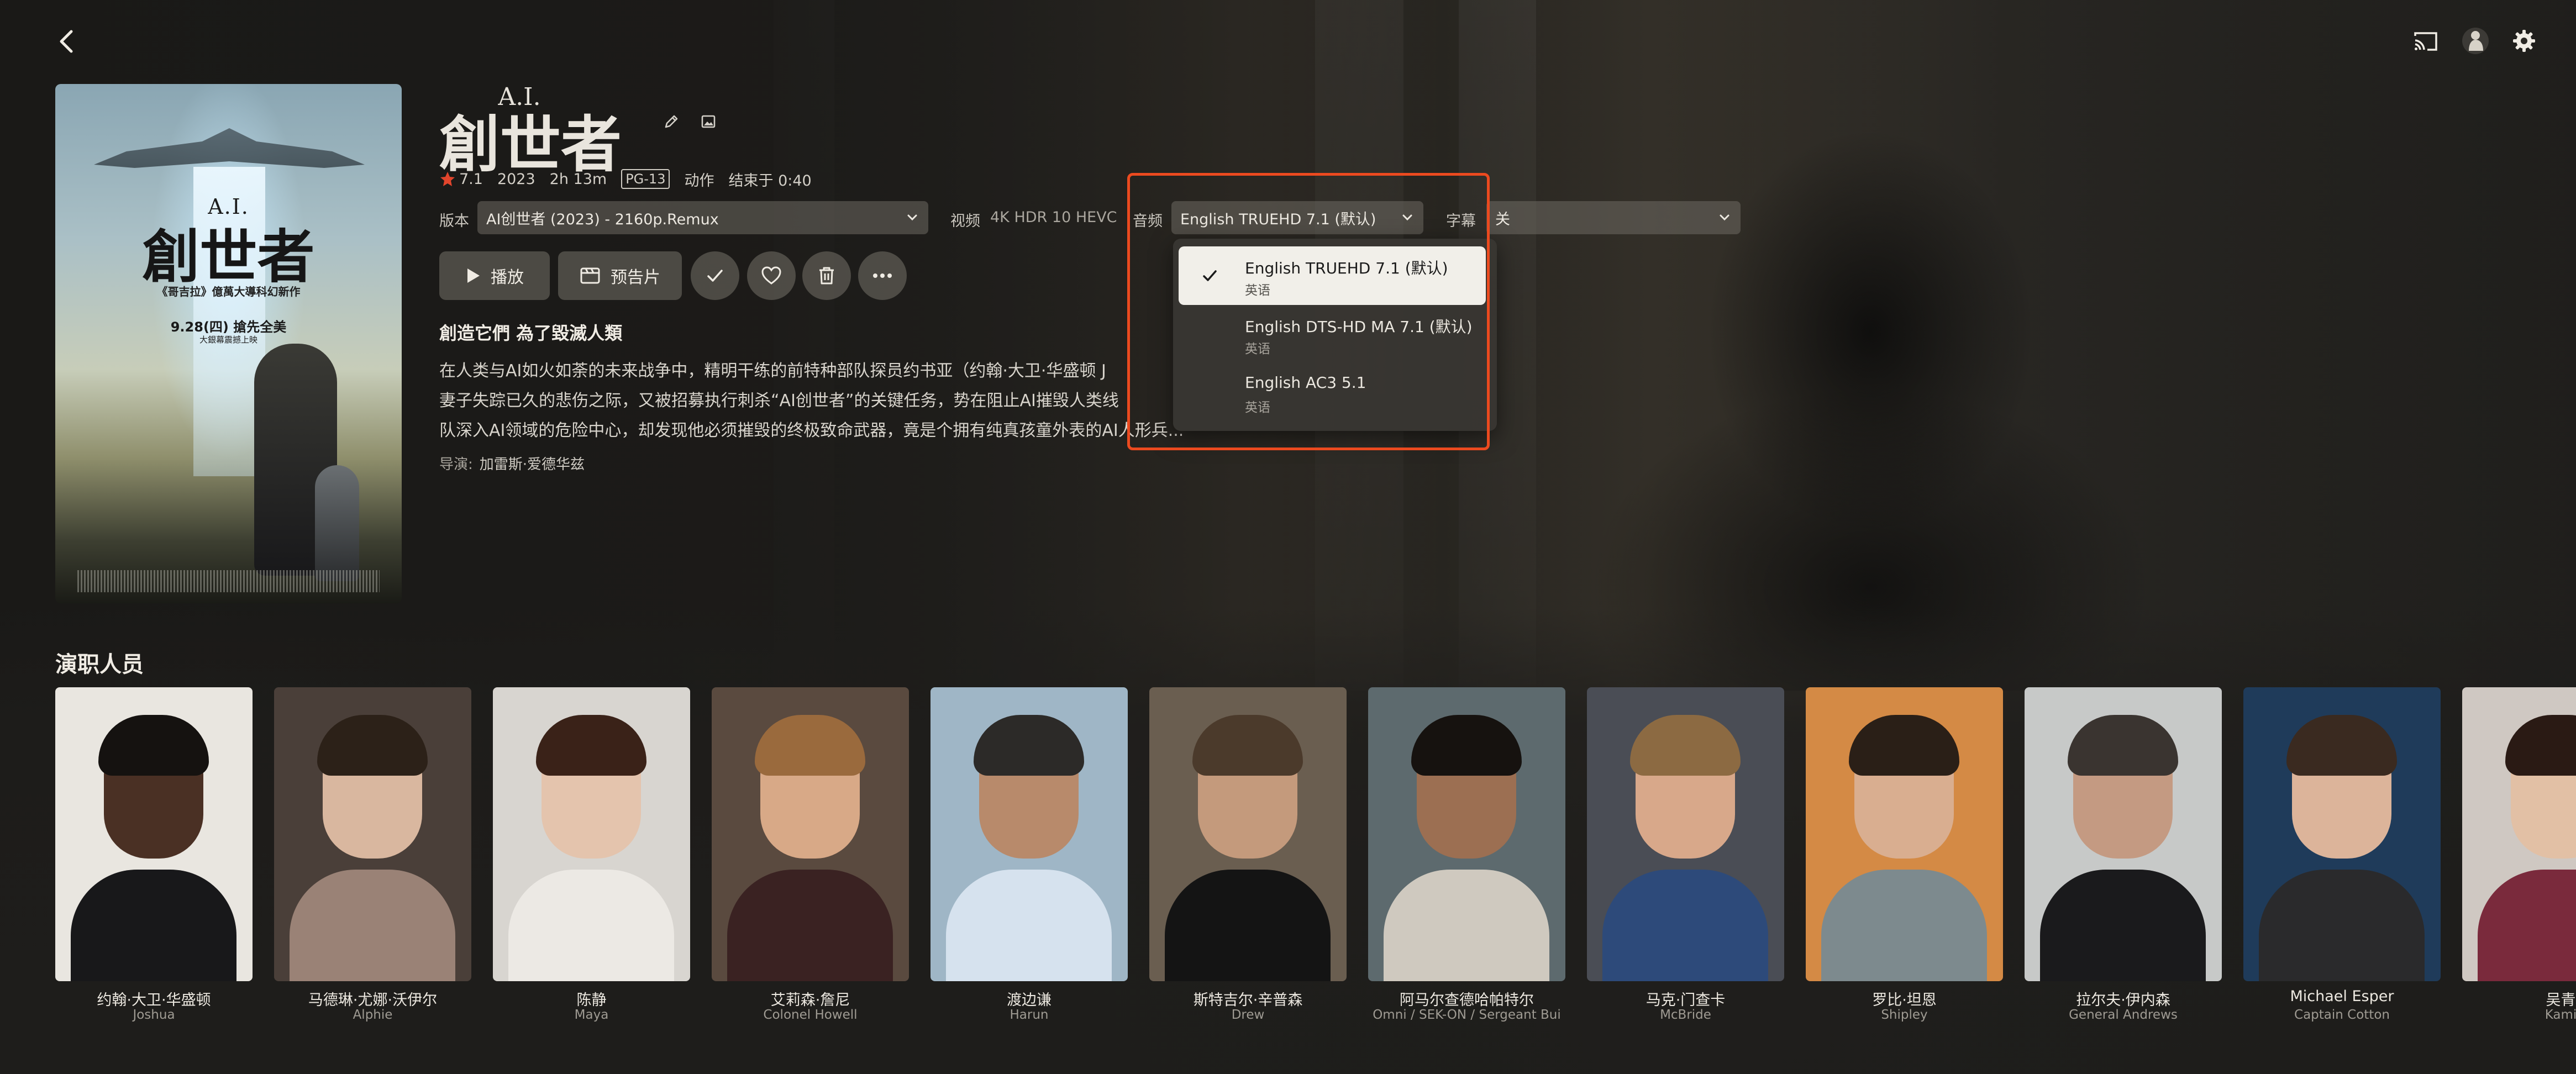 This screenshot has height=1074, width=2576. Describe the element at coordinates (531, 334) in the screenshot. I see `movie-tagline: 創造它們 為了毀滅人類` at that location.